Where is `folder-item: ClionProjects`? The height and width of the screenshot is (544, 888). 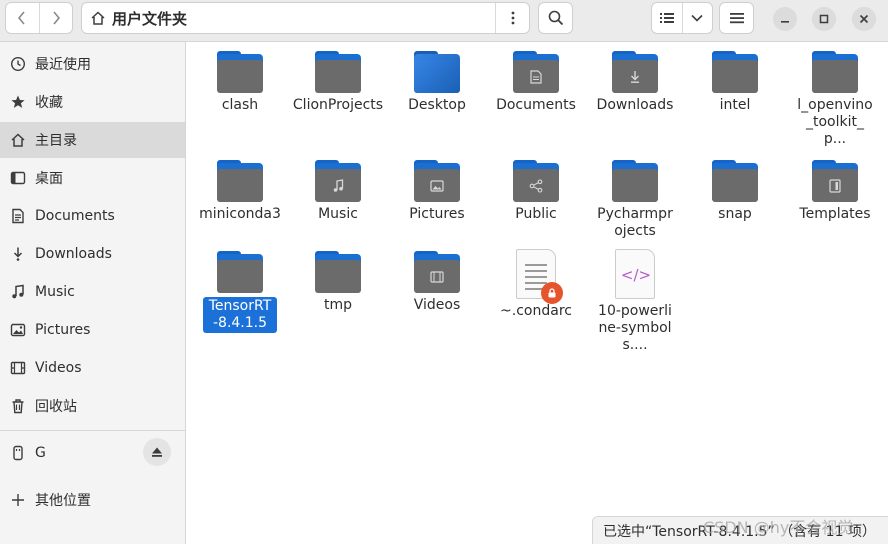
folder-item: ClionProjects is located at coordinates (338, 82).